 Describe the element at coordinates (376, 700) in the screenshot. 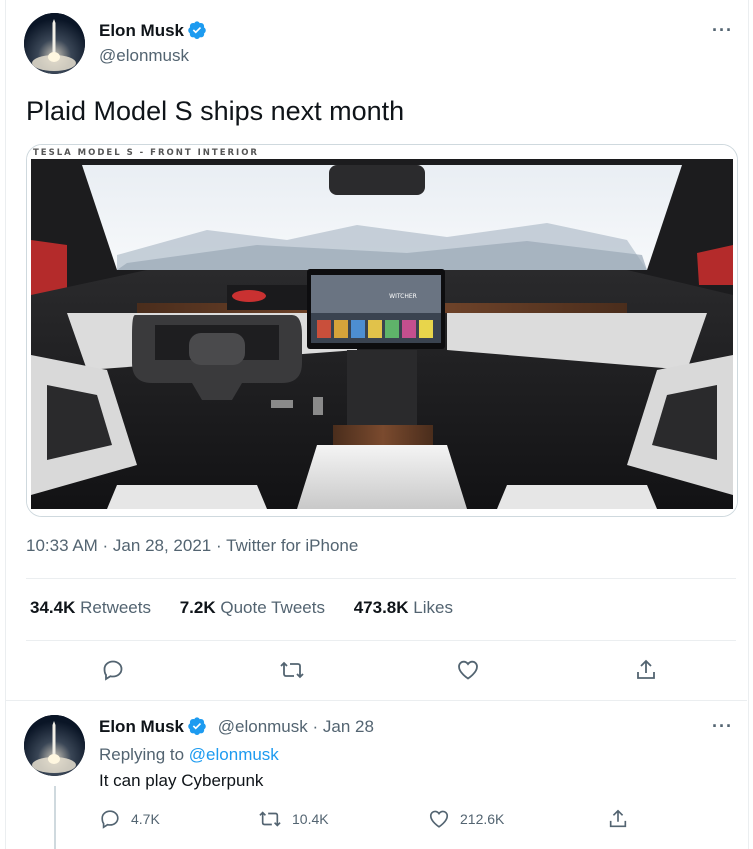

I see `divider-bottom` at that location.